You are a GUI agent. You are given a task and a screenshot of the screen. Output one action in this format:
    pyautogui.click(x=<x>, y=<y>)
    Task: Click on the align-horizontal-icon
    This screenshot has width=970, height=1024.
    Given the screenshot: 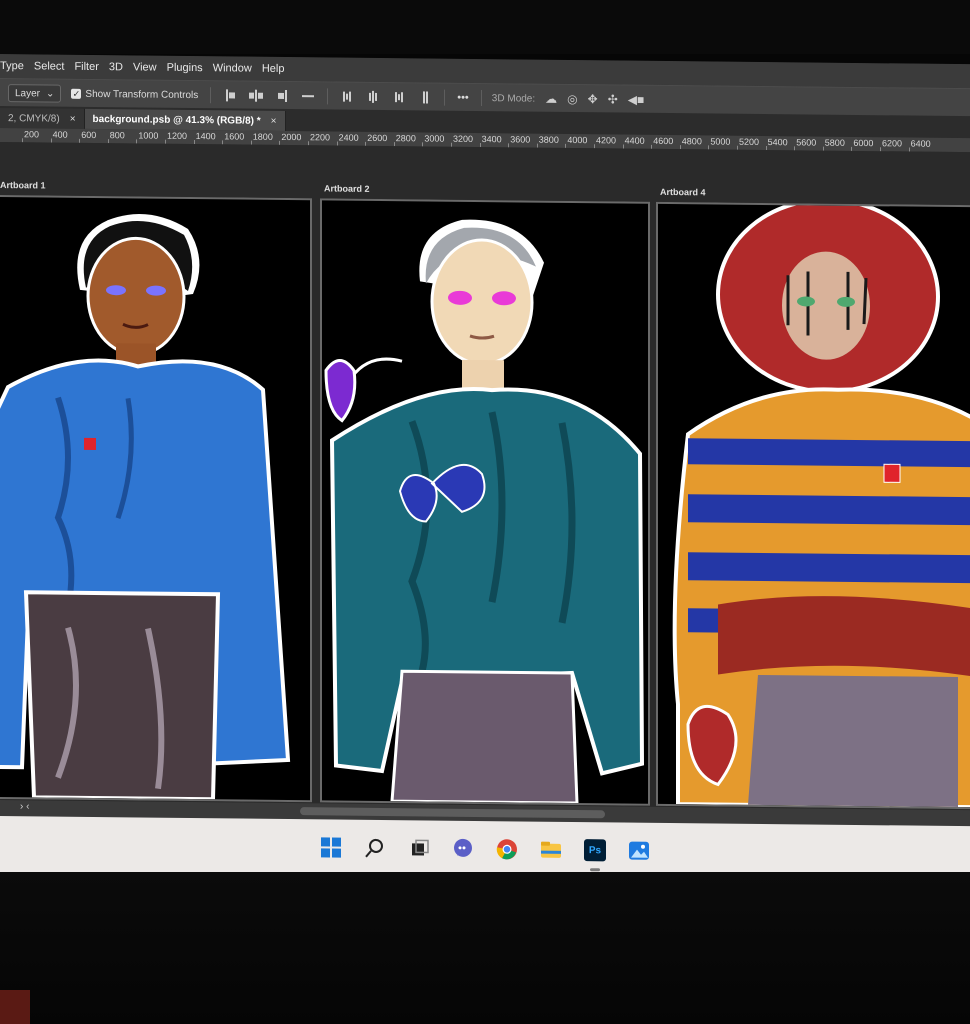 What is the action you would take?
    pyautogui.click(x=308, y=96)
    